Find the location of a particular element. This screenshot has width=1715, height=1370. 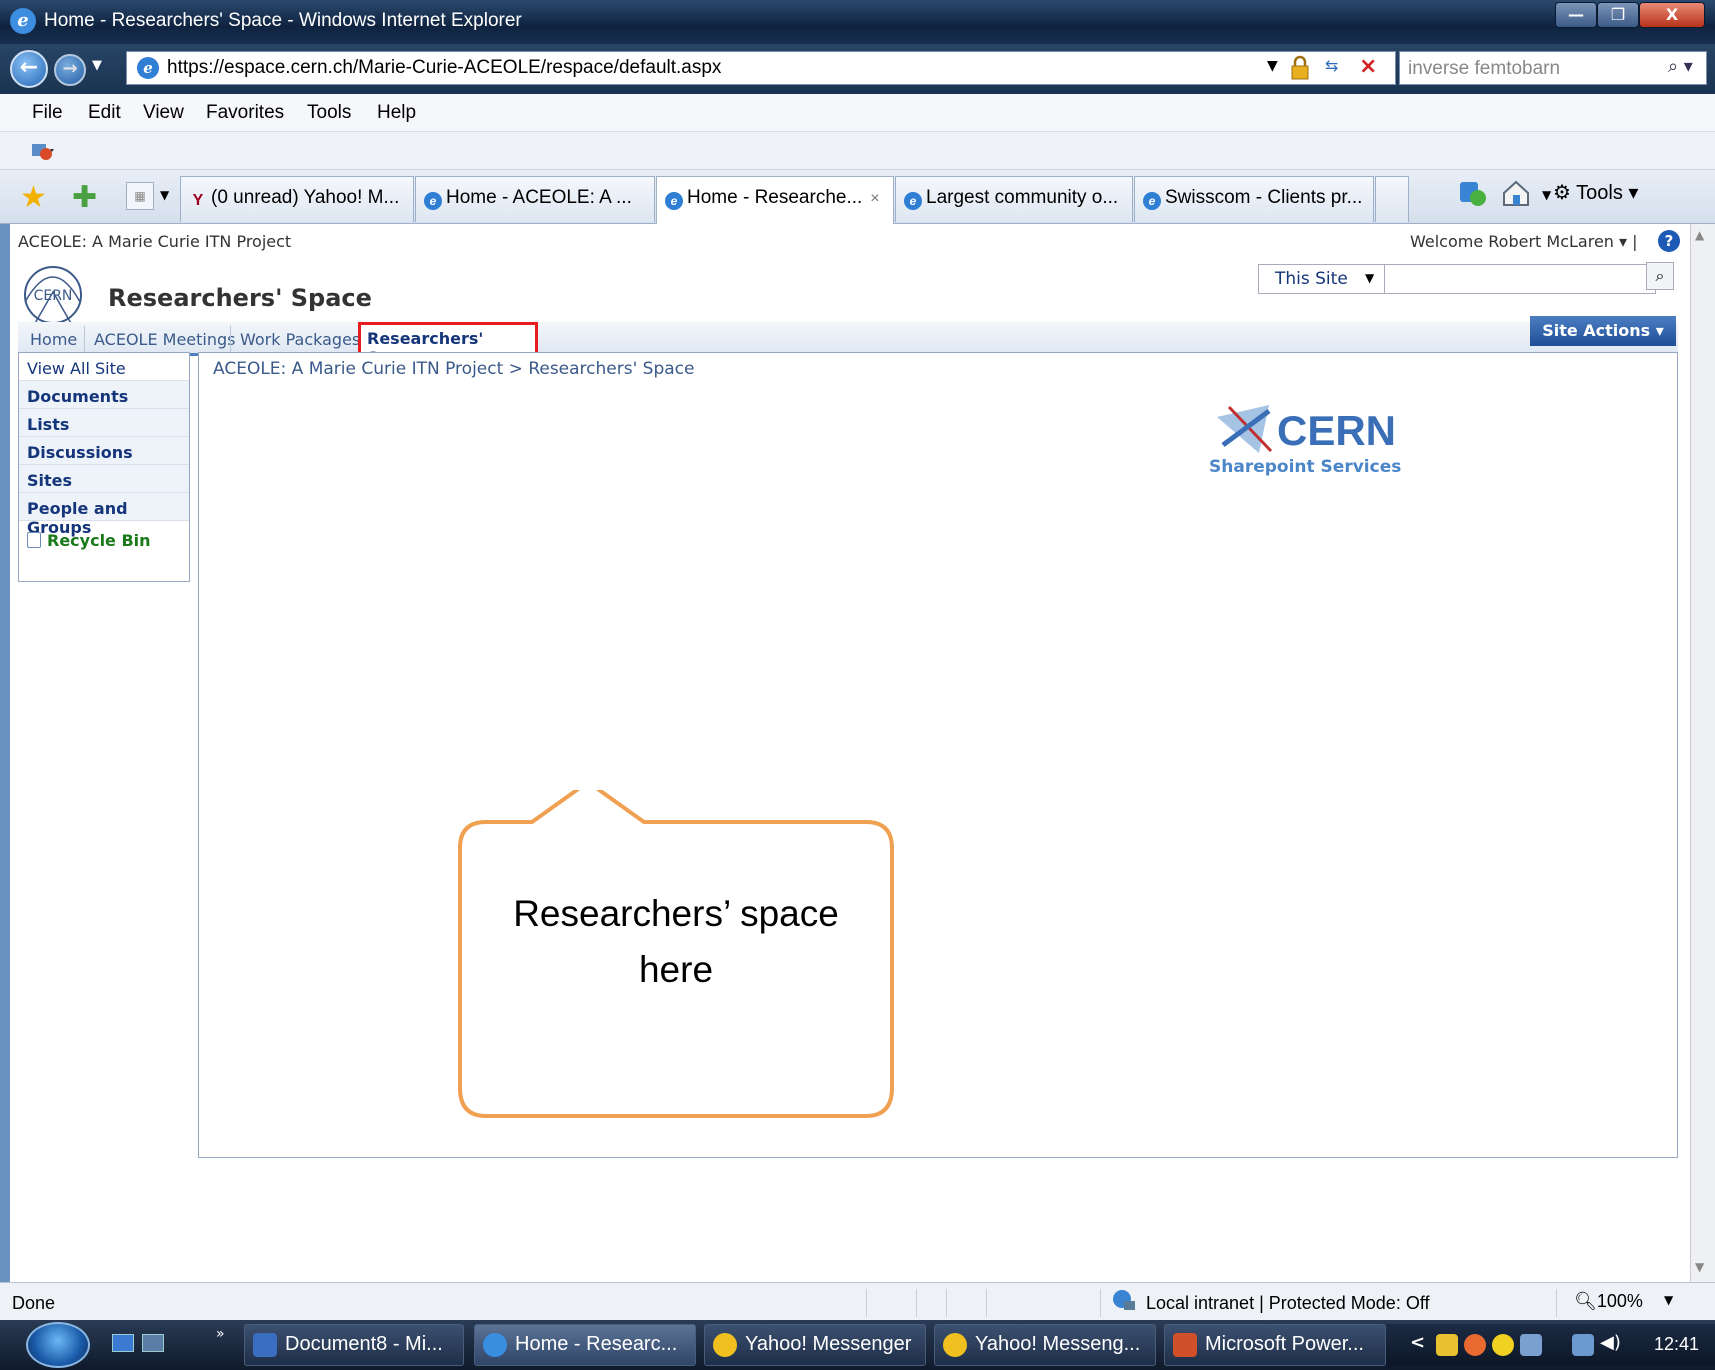

close-button: X is located at coordinates (1672, 15).